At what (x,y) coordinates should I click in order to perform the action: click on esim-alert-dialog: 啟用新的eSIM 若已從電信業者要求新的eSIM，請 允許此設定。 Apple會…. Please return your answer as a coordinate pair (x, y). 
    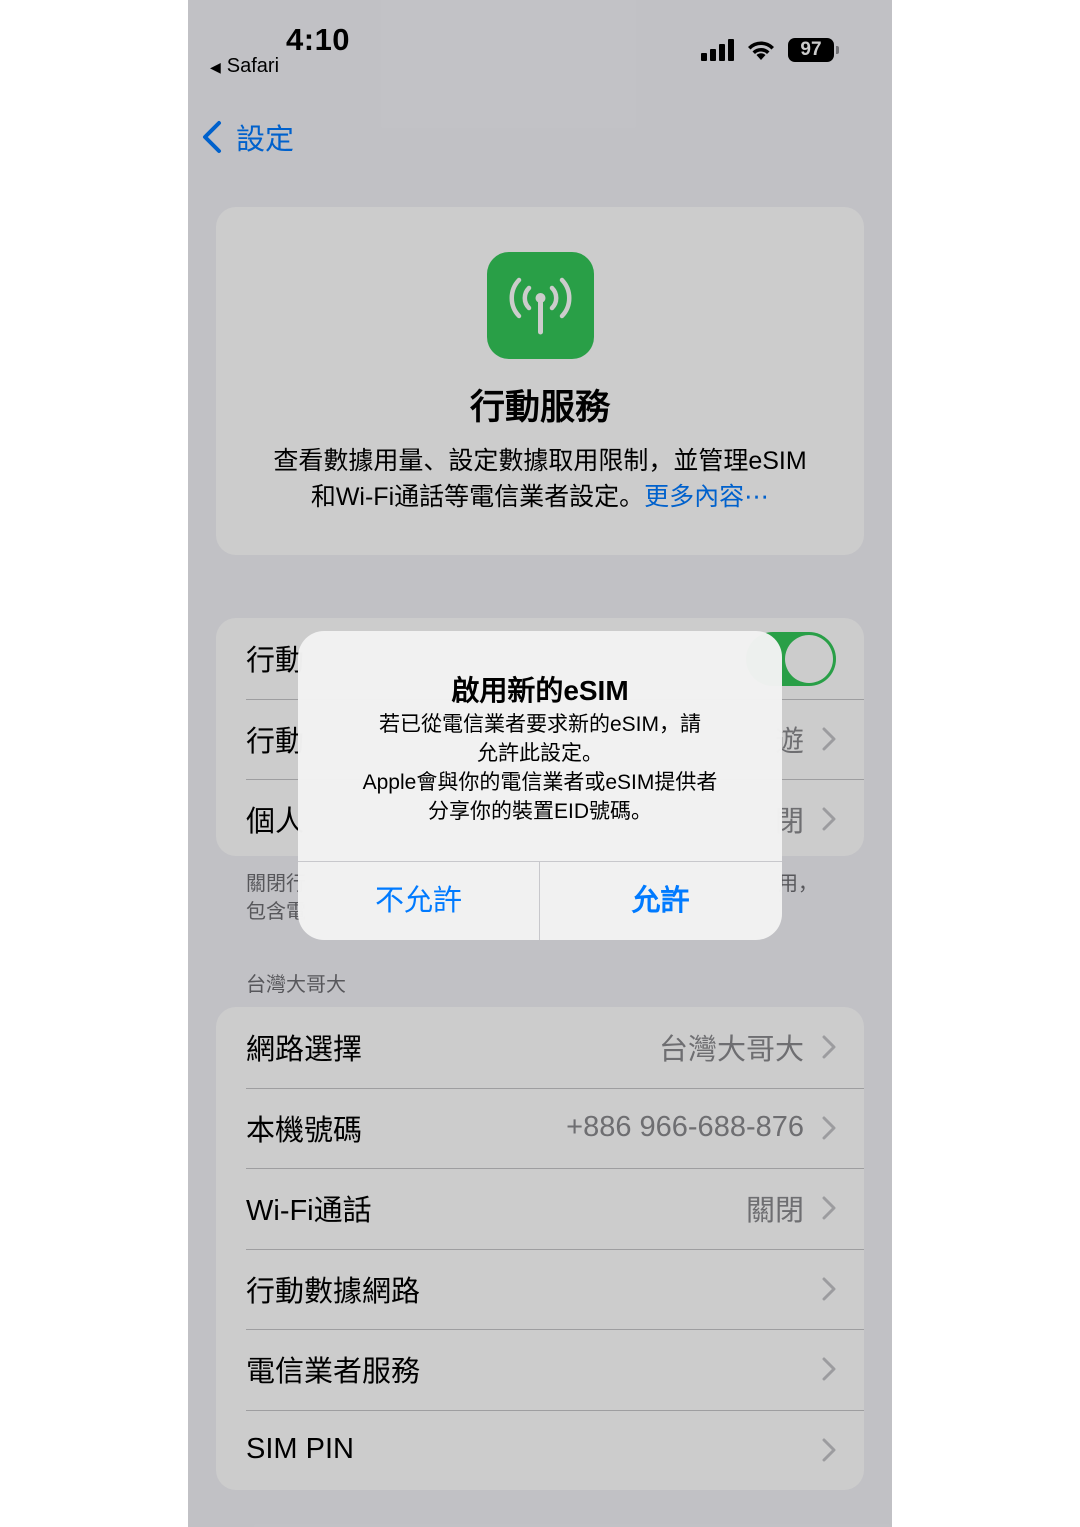
    Looking at the image, I should click on (540, 785).